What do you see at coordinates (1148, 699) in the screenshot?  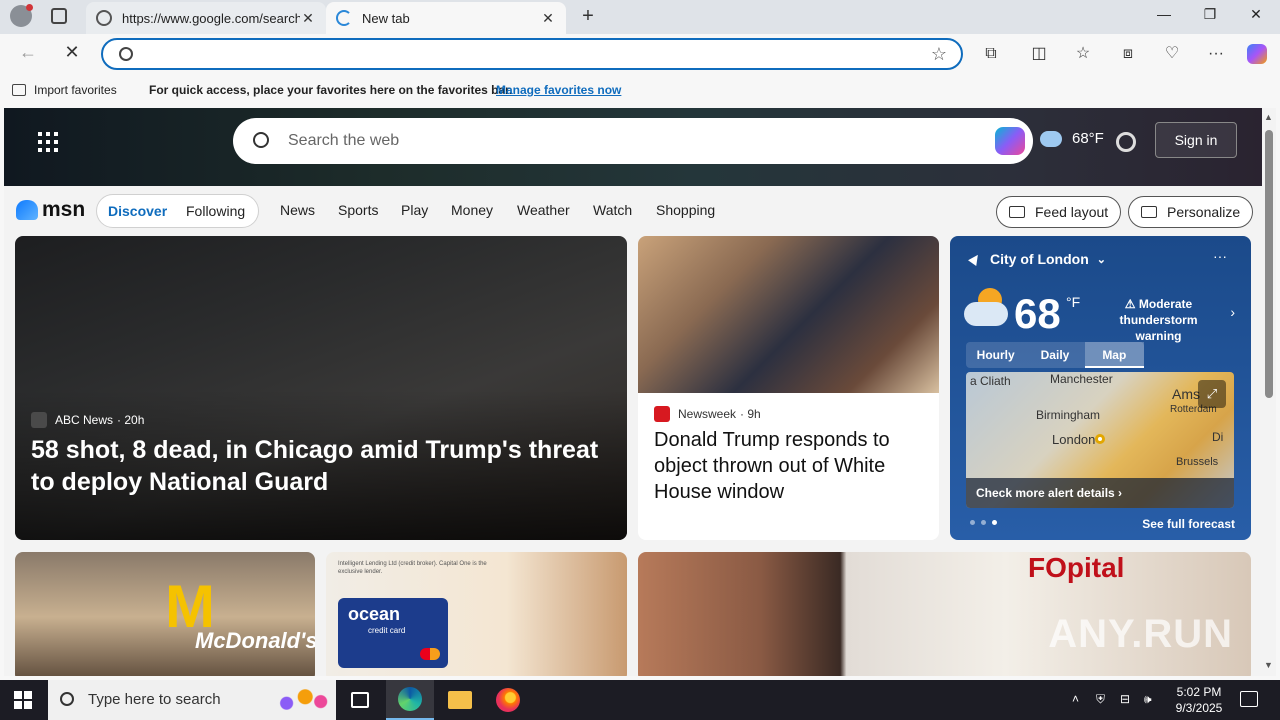 I see `volume-icon: 🕪` at bounding box center [1148, 699].